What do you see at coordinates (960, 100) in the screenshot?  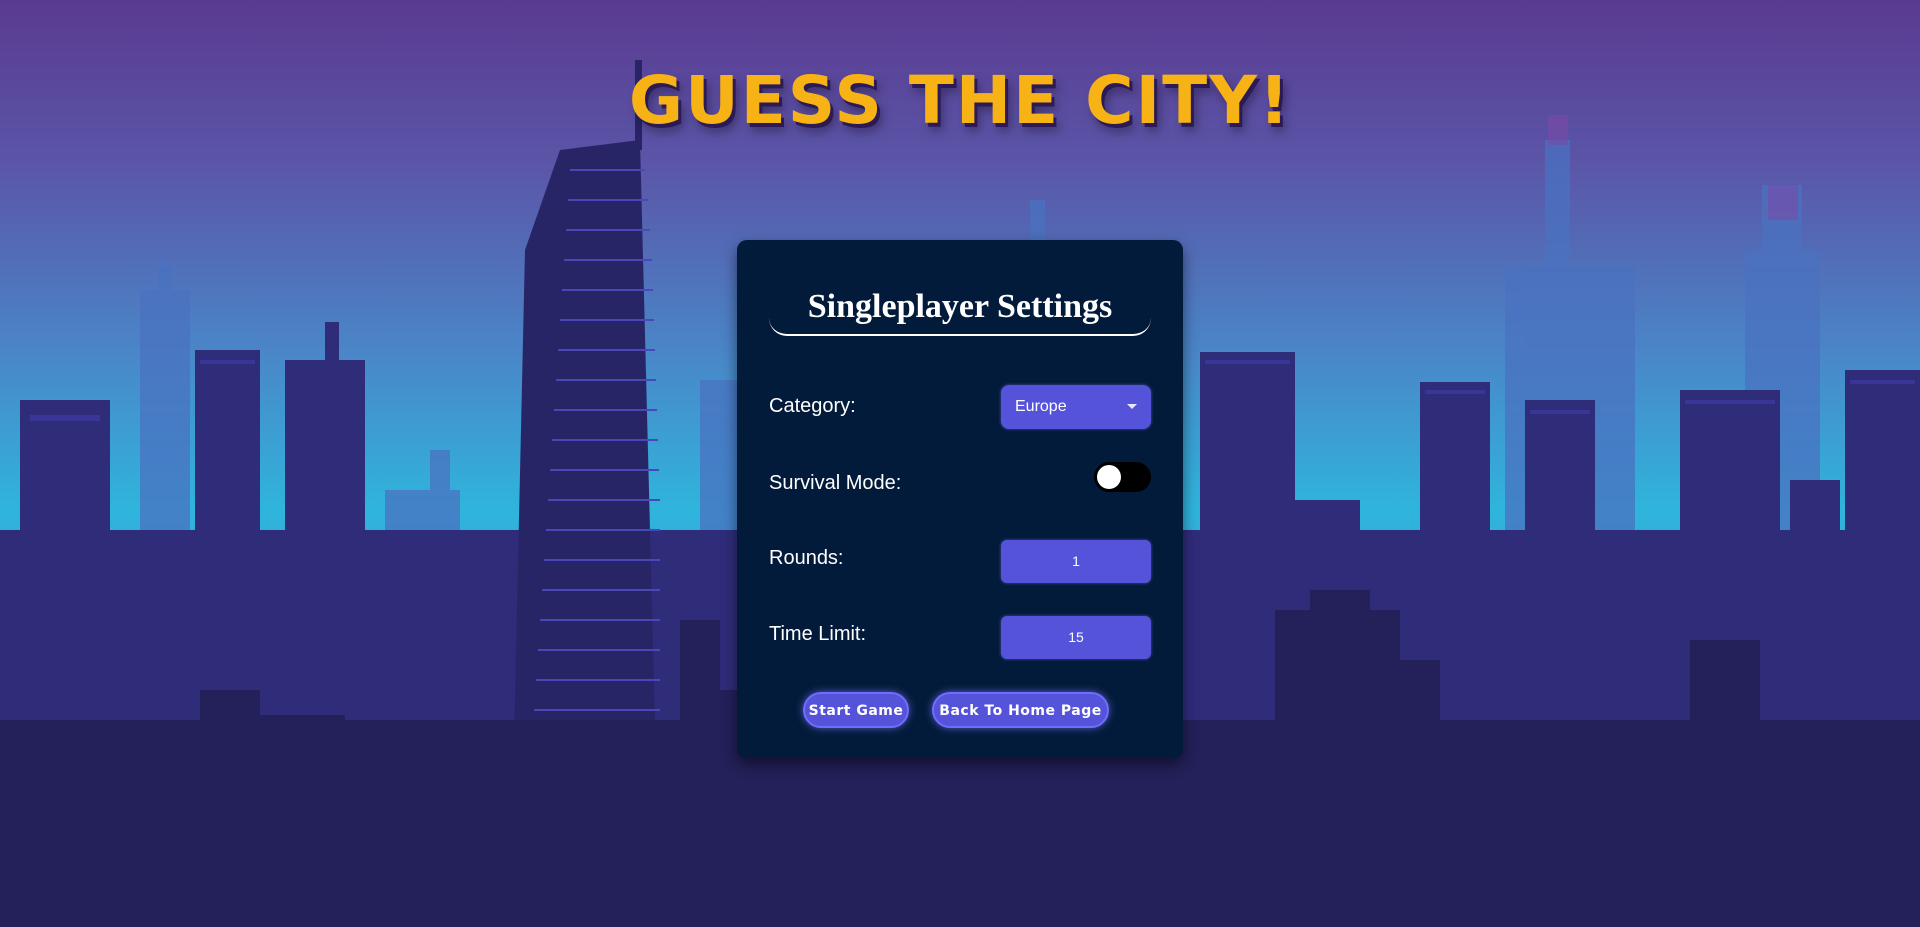 I see `game-title: GUESS THE CITY!` at bounding box center [960, 100].